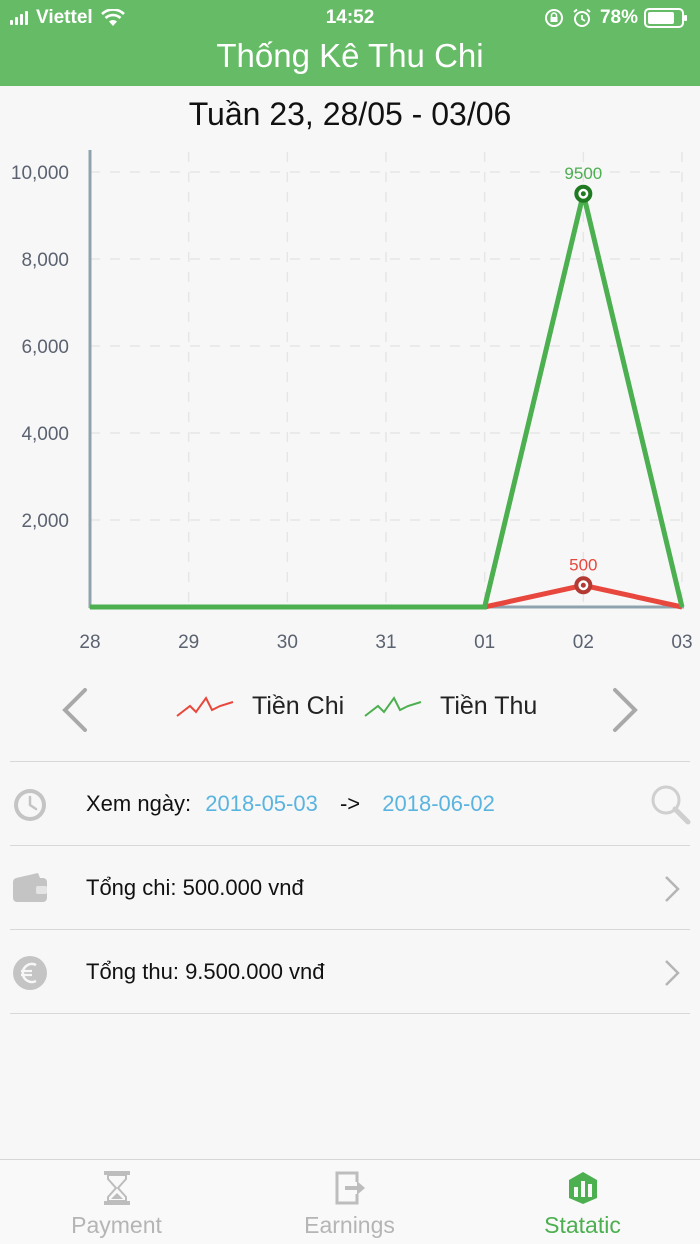 This screenshot has height=1244, width=700. Describe the element at coordinates (188, 642) in the screenshot. I see `x-tick-label: 29` at that location.